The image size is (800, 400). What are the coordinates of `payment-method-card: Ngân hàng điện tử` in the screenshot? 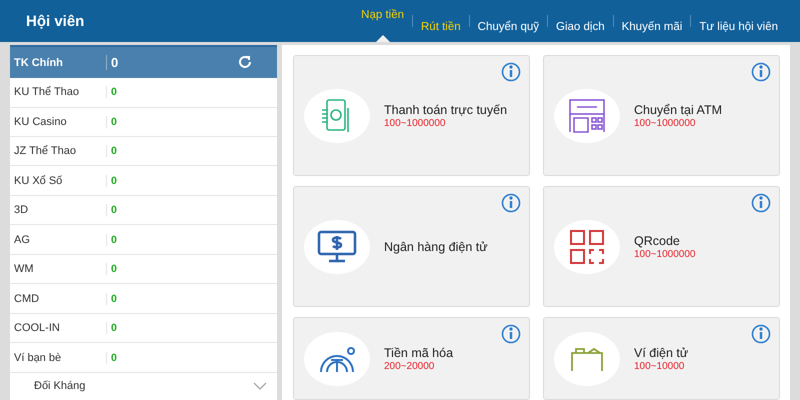 It's located at (411, 246).